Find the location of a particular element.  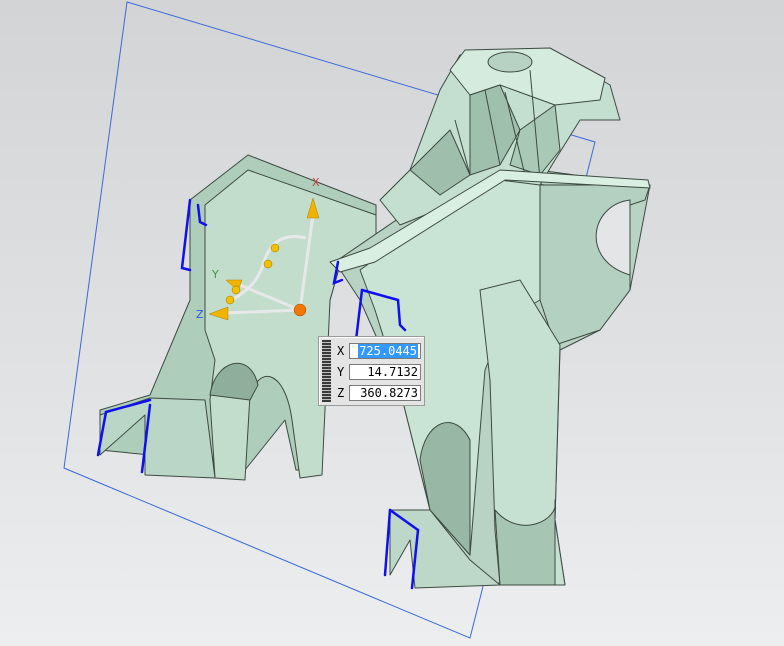

part-face is located at coordinates (510, 62).